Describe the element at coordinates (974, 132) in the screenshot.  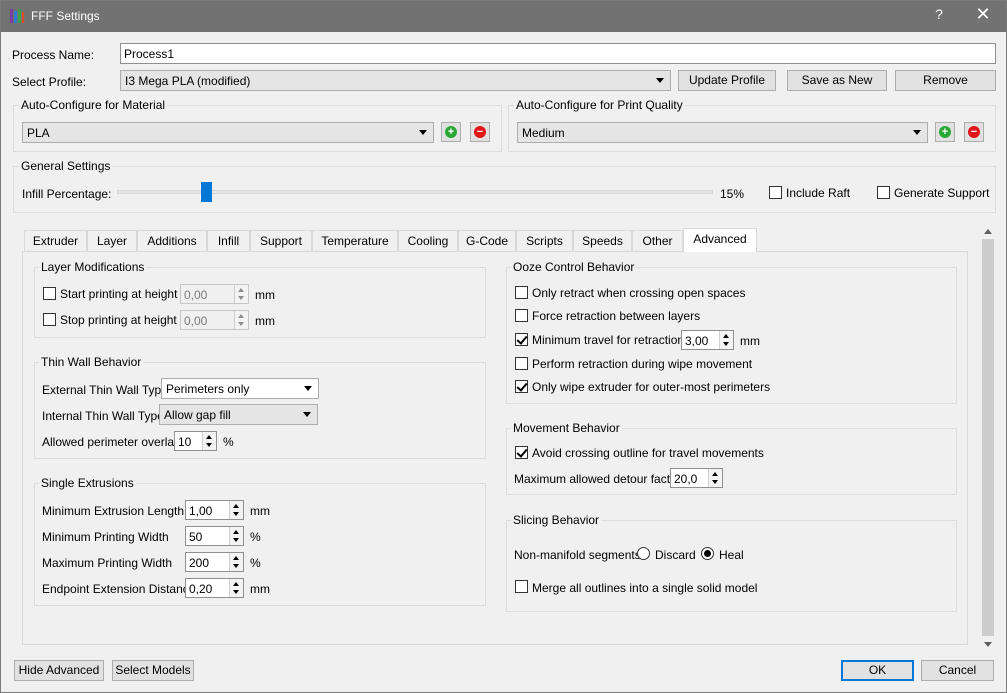
I see `remove-quality-button: −` at that location.